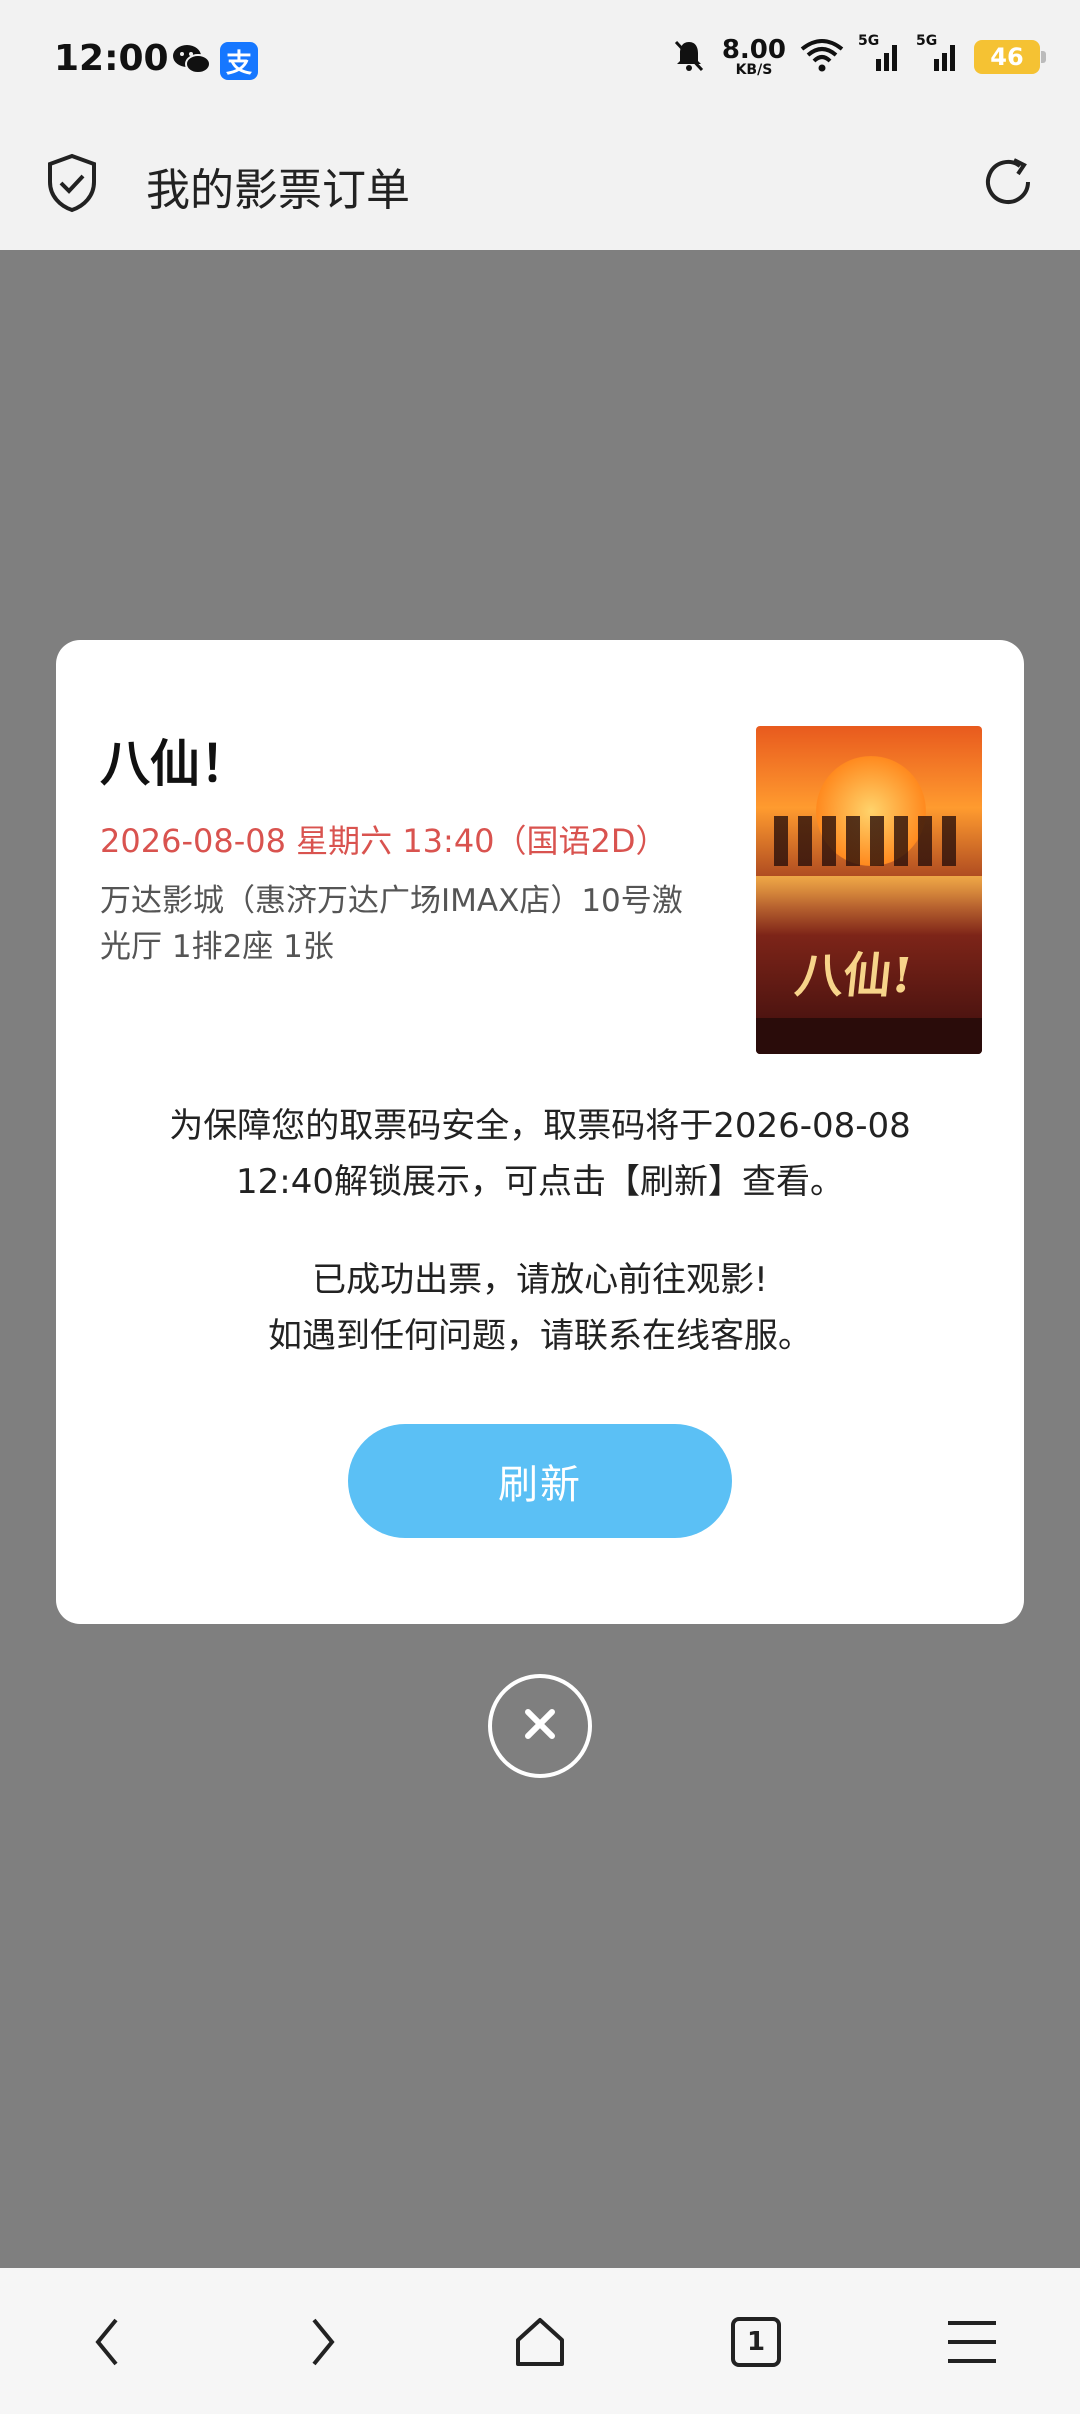  I want to click on net-speed-unit: KB/S, so click(754, 70).